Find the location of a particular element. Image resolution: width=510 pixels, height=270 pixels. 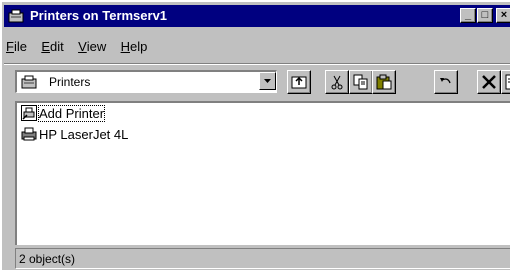

cut-icon is located at coordinates (337, 82).